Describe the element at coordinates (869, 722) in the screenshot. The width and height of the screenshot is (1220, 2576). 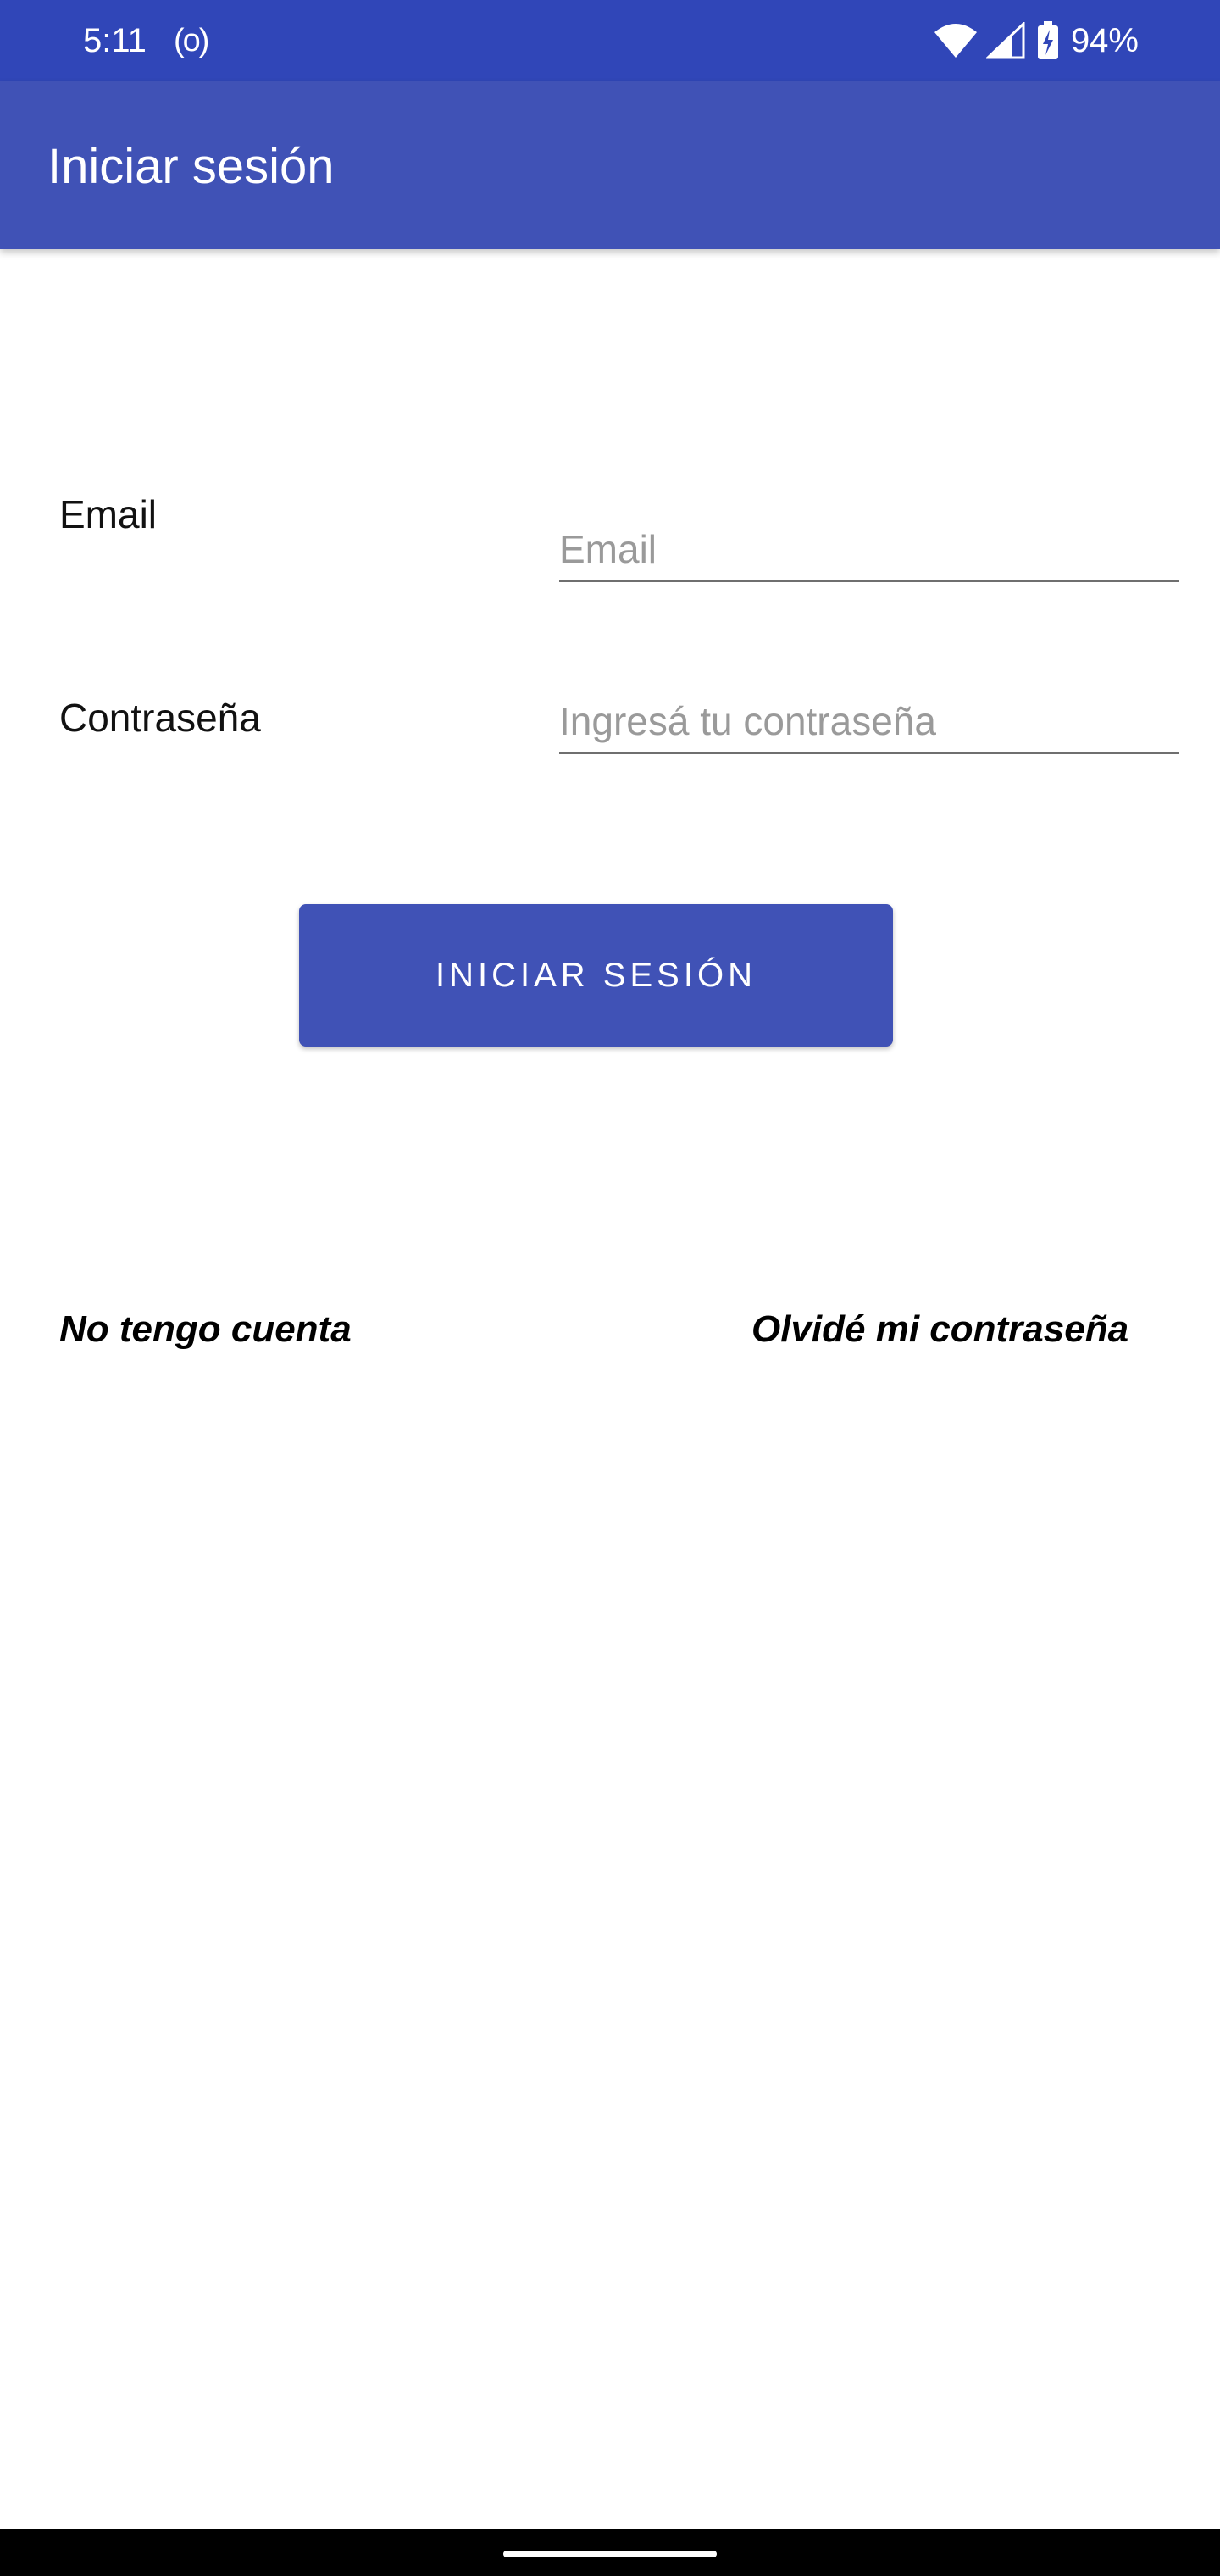
I see `password-field` at that location.